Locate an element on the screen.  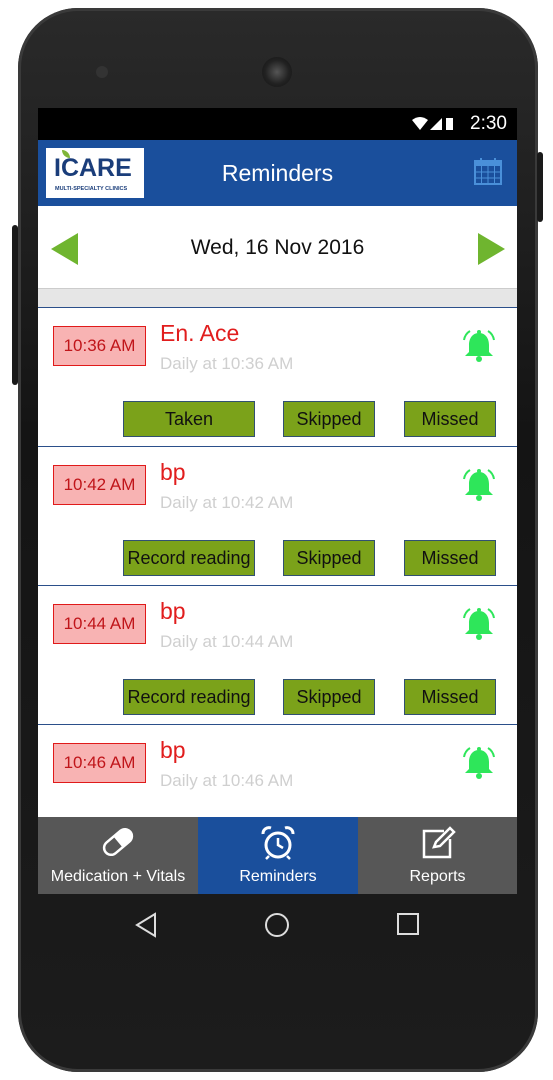
nav-label: Reminders is located at coordinates (278, 876).